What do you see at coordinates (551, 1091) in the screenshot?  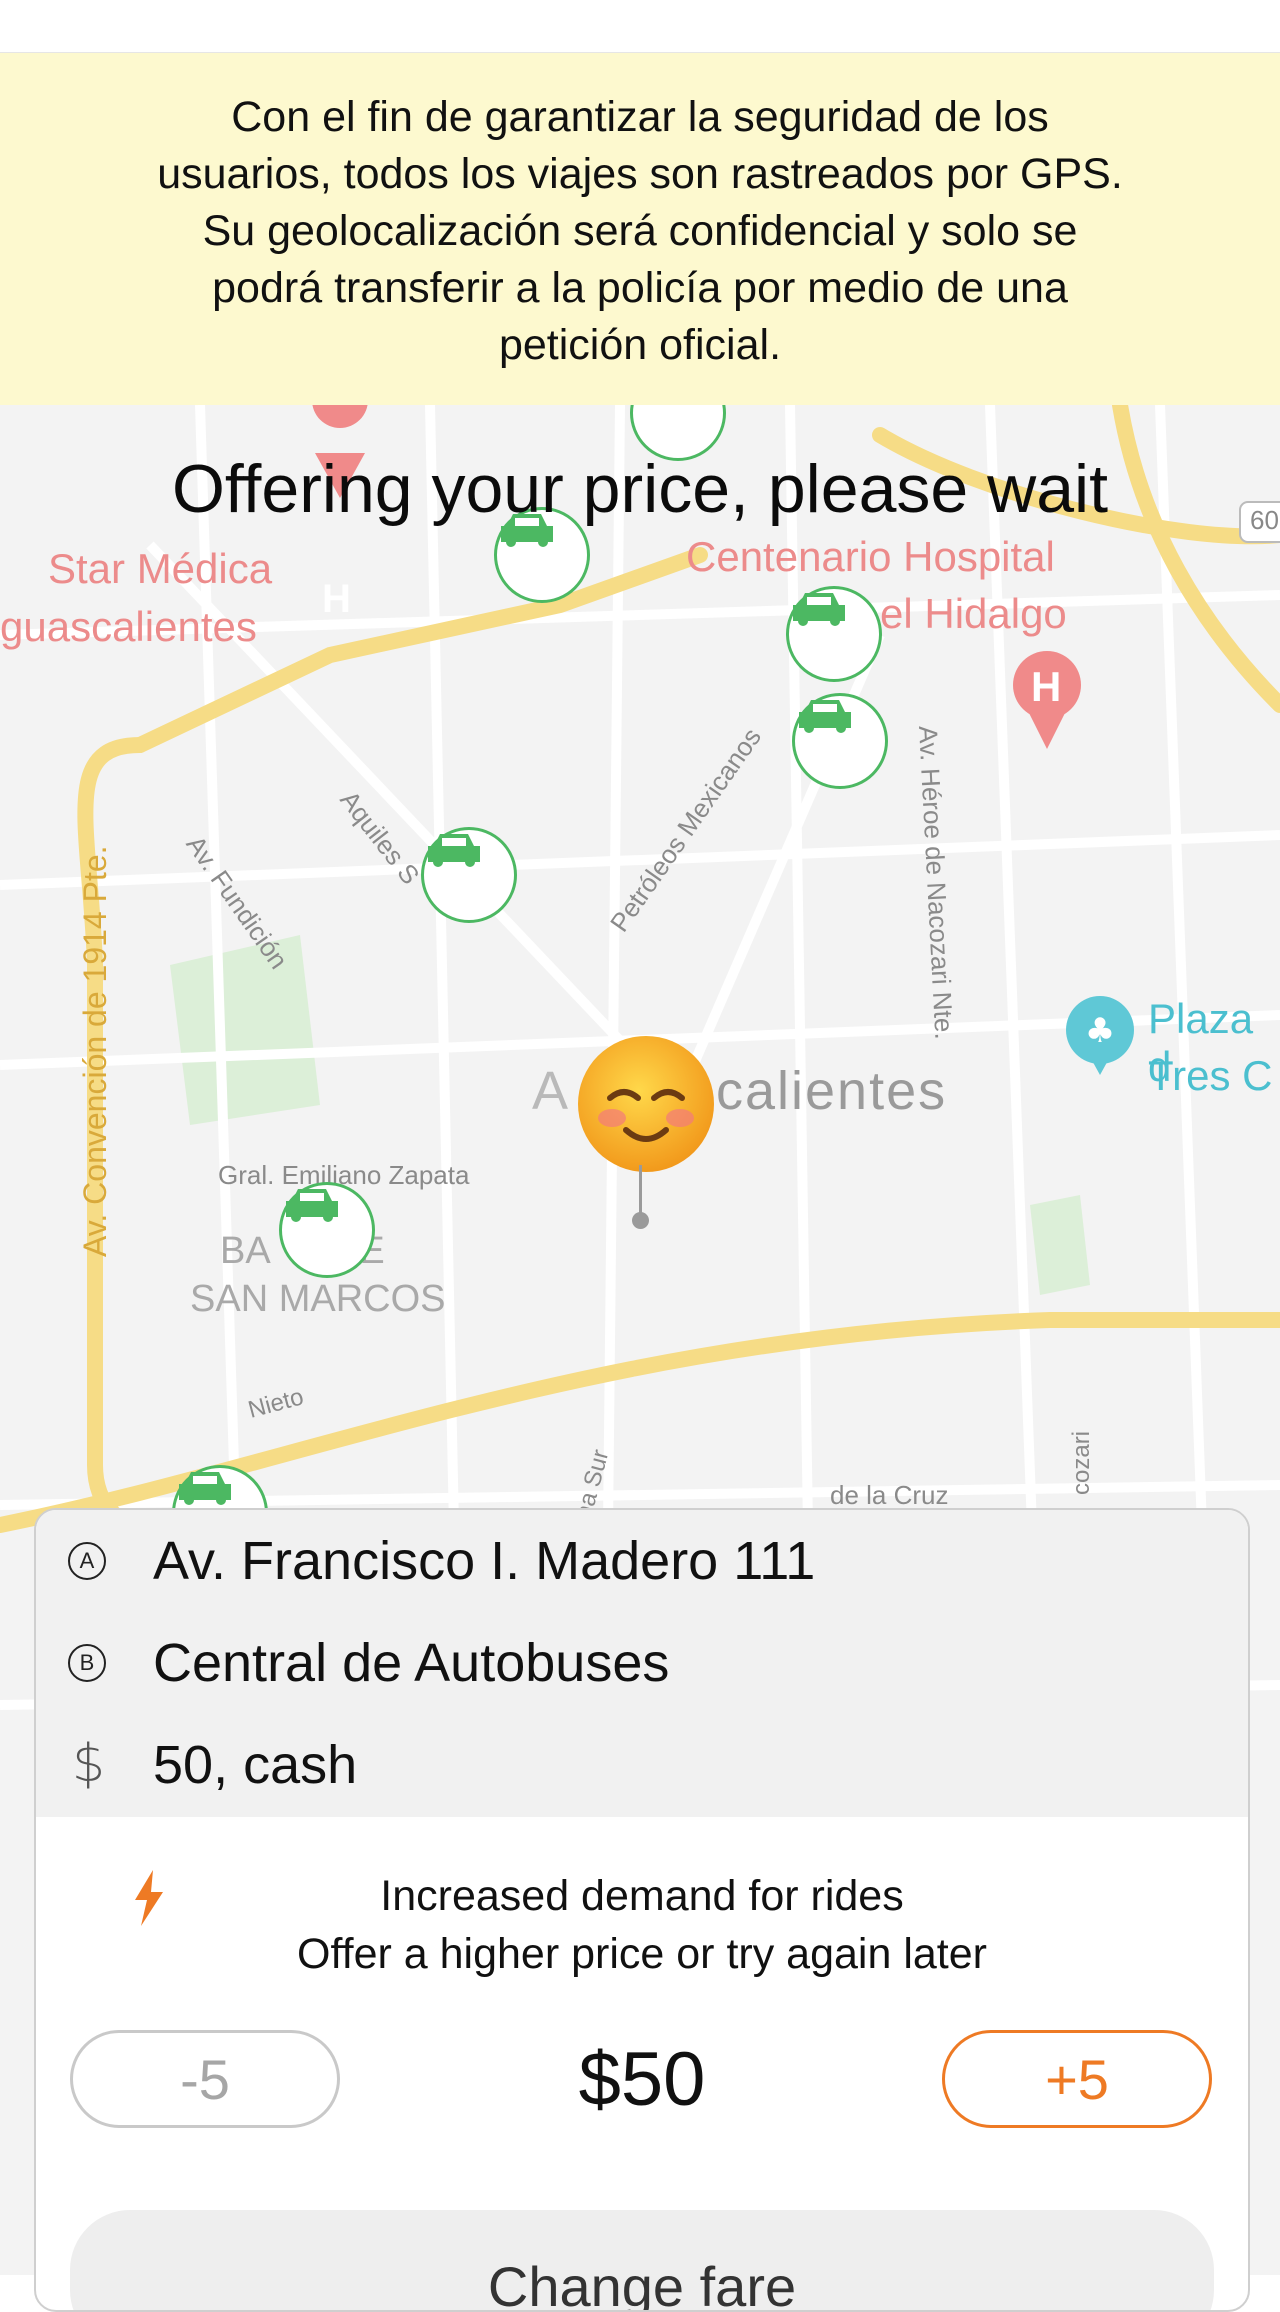 I see `label-city-part-a: A` at bounding box center [551, 1091].